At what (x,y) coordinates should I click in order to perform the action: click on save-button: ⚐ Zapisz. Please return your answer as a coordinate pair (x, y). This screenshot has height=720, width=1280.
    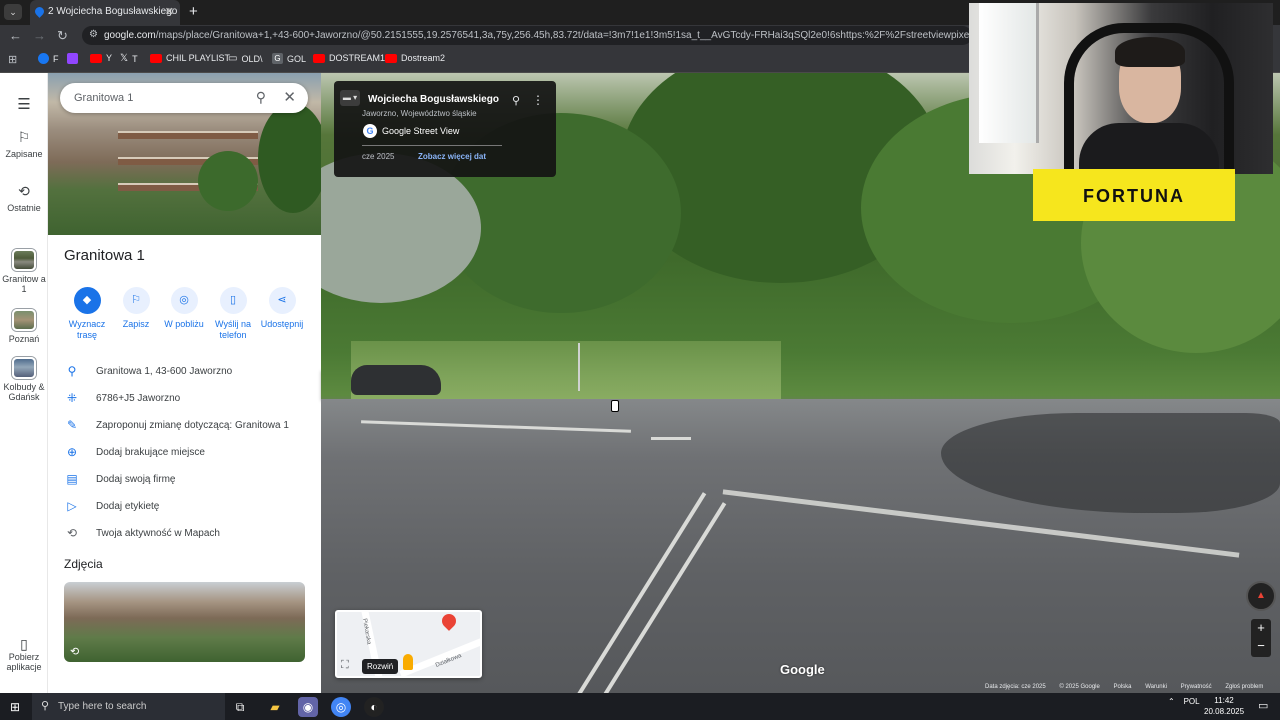
    Looking at the image, I should click on (136, 308).